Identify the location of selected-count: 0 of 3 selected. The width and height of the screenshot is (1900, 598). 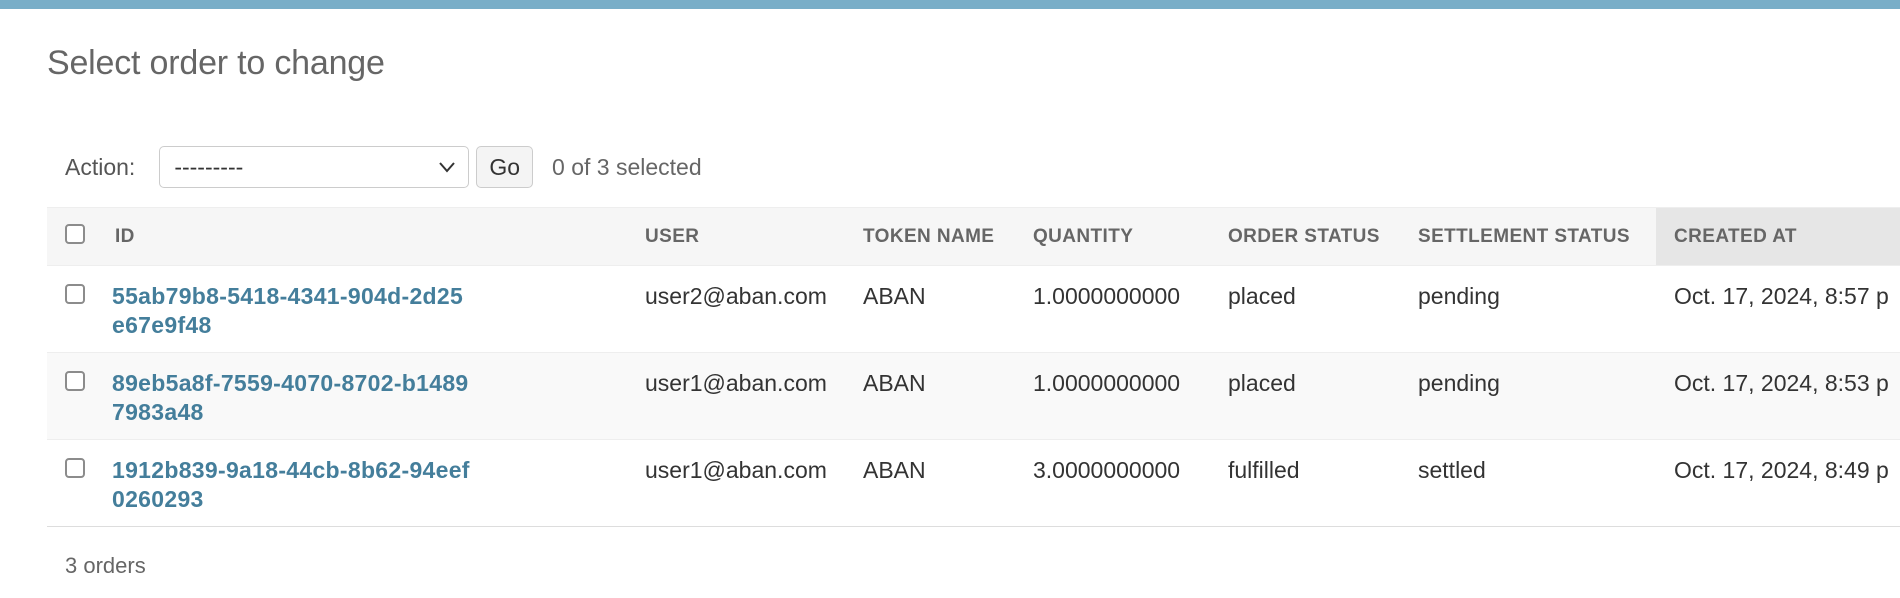
(627, 166).